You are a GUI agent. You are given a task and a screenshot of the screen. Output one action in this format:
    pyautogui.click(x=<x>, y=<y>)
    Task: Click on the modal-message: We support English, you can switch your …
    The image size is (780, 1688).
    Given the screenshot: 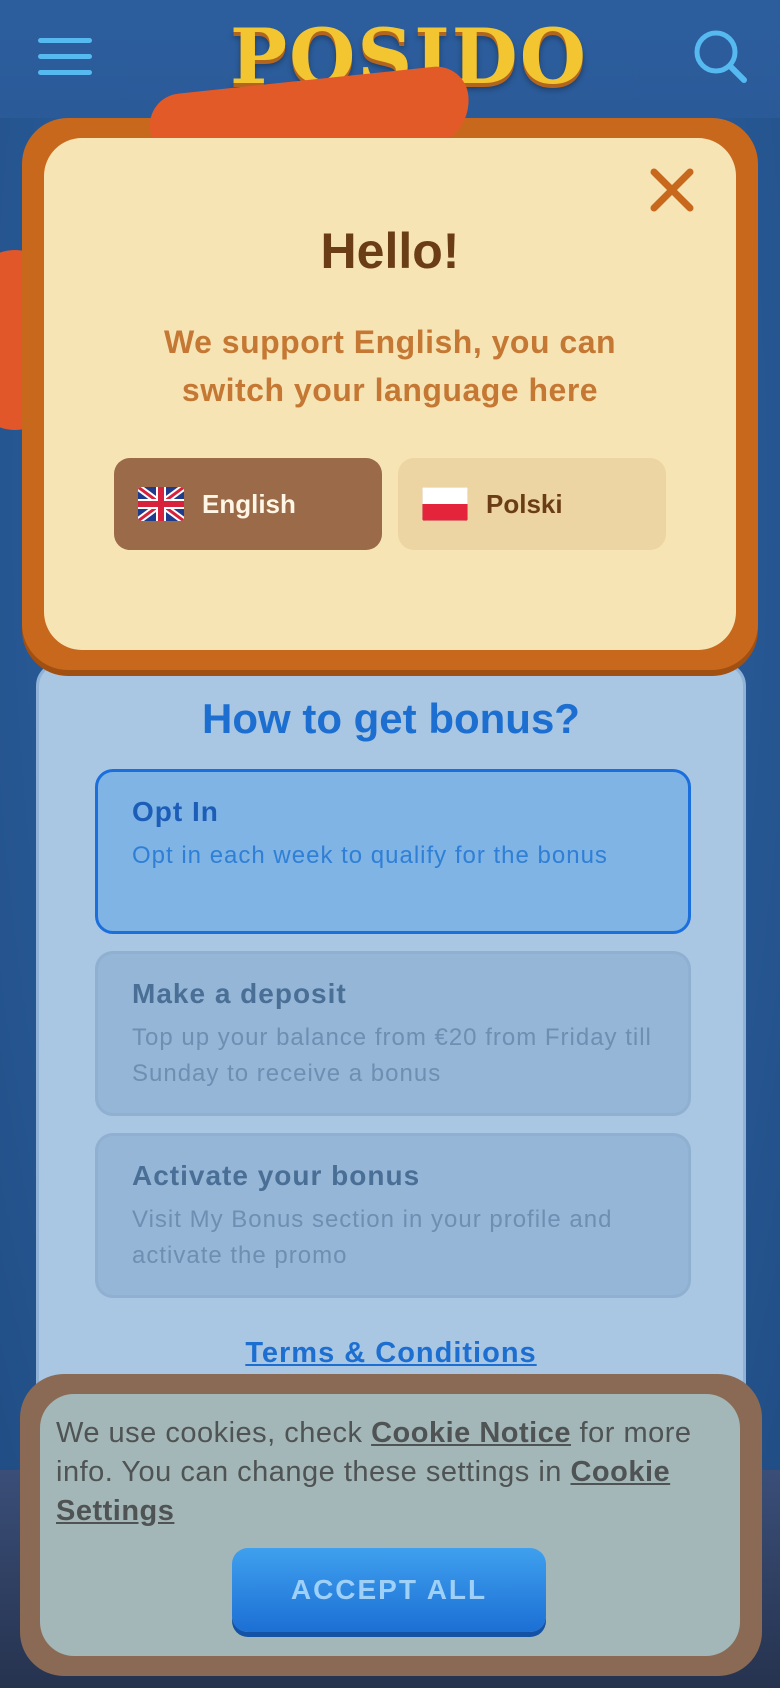 What is the action you would take?
    pyautogui.click(x=390, y=366)
    